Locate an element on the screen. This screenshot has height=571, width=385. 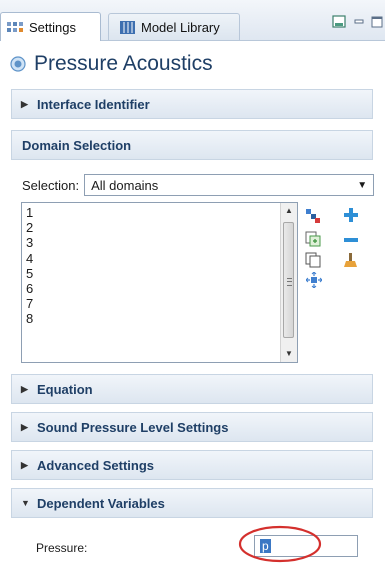
section-label: Domain Selection is located at coordinates (77, 145).